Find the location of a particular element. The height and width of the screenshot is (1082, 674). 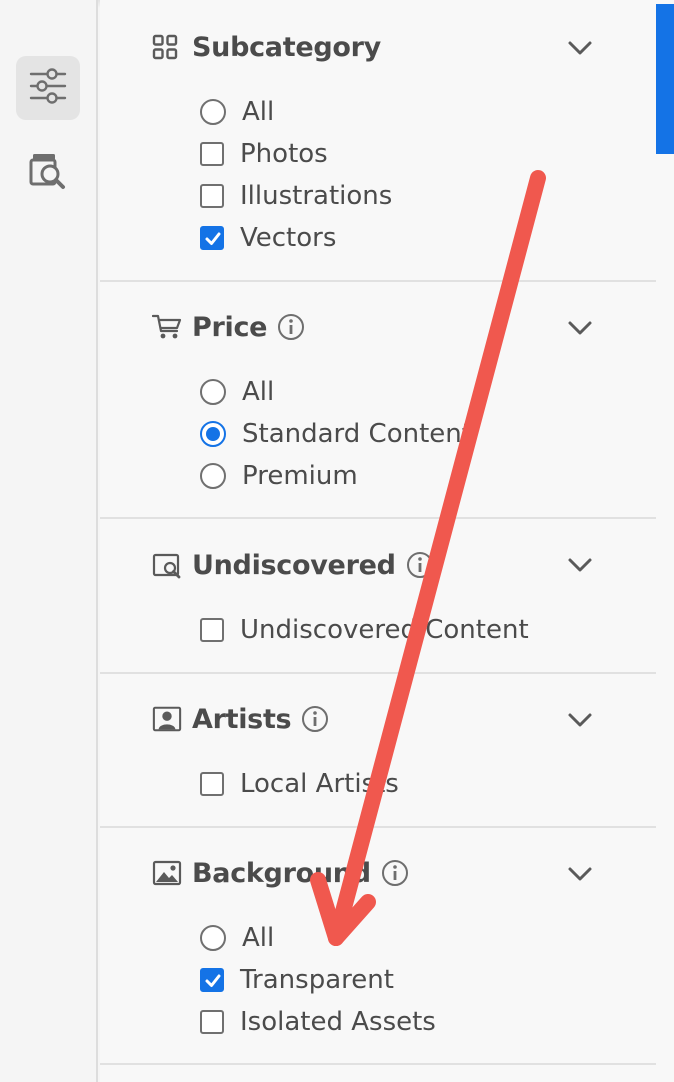

option-subcategory-photos: Photos is located at coordinates (264, 154).